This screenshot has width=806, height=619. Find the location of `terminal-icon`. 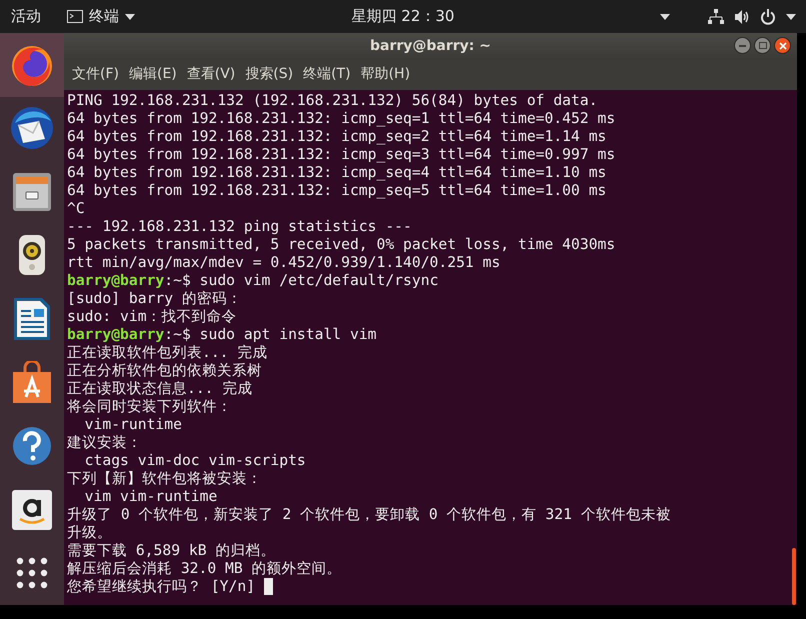

terminal-icon is located at coordinates (75, 16).